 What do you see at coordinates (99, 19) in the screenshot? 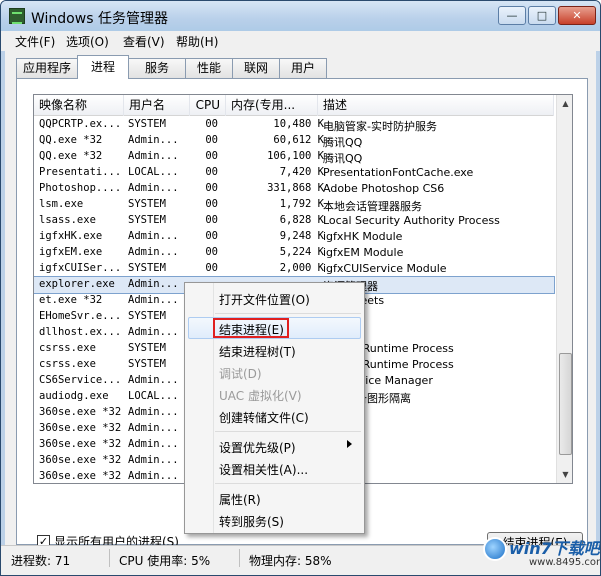
I see `window-title: Windows 任务管理器` at bounding box center [99, 19].